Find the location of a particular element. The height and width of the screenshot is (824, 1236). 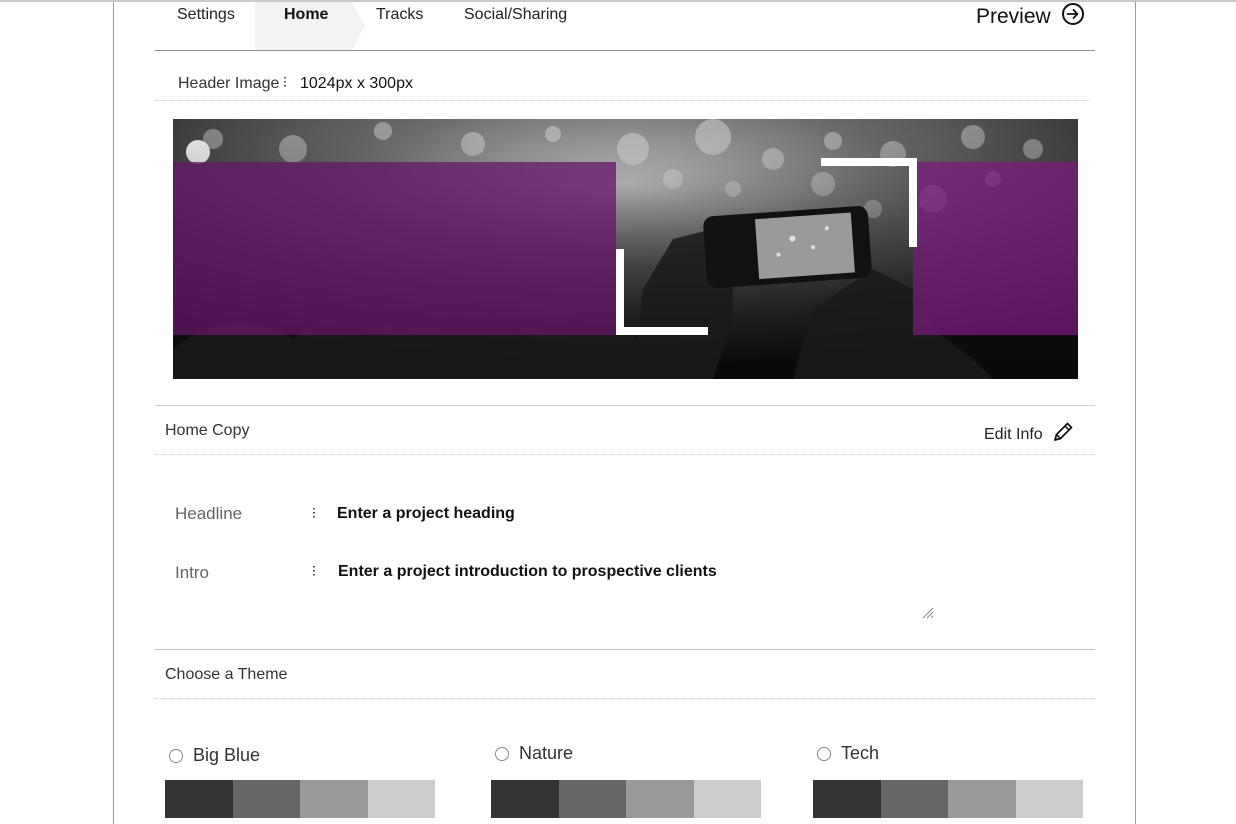

tab-tracks: Tracks is located at coordinates (399, 15).